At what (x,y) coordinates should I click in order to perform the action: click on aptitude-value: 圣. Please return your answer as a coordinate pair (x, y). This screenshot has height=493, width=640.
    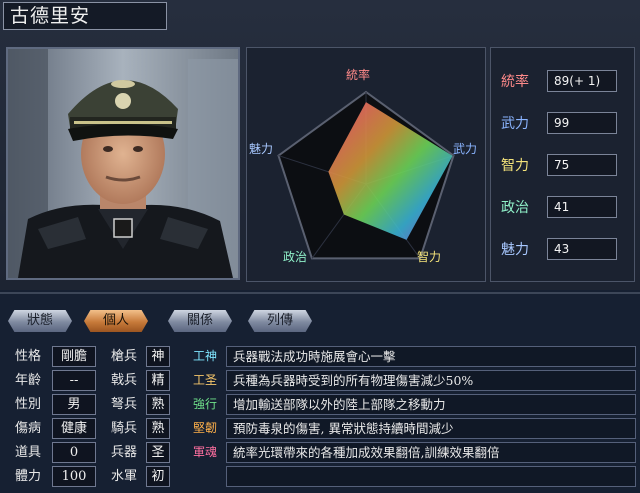
    Looking at the image, I should click on (158, 452).